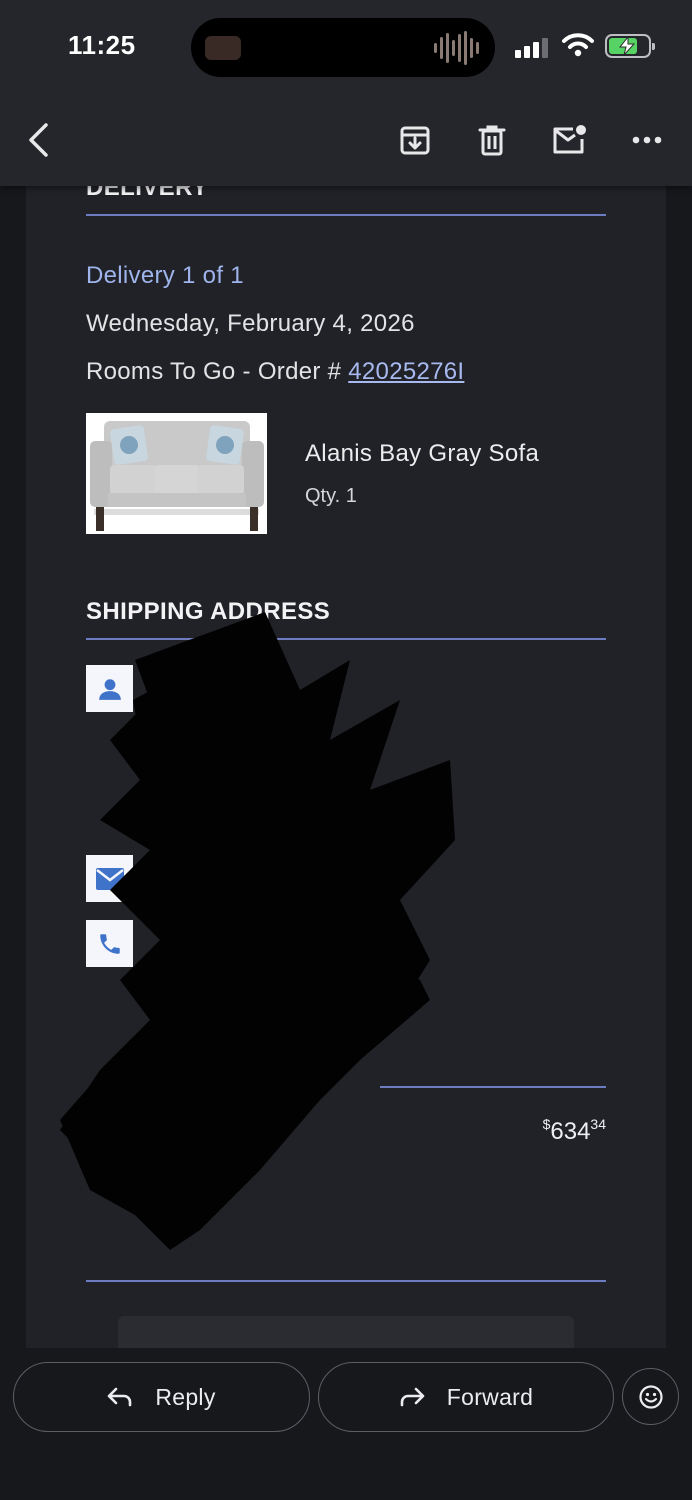 The width and height of the screenshot is (692, 1500). I want to click on order-number-link: 42025276I, so click(406, 371).